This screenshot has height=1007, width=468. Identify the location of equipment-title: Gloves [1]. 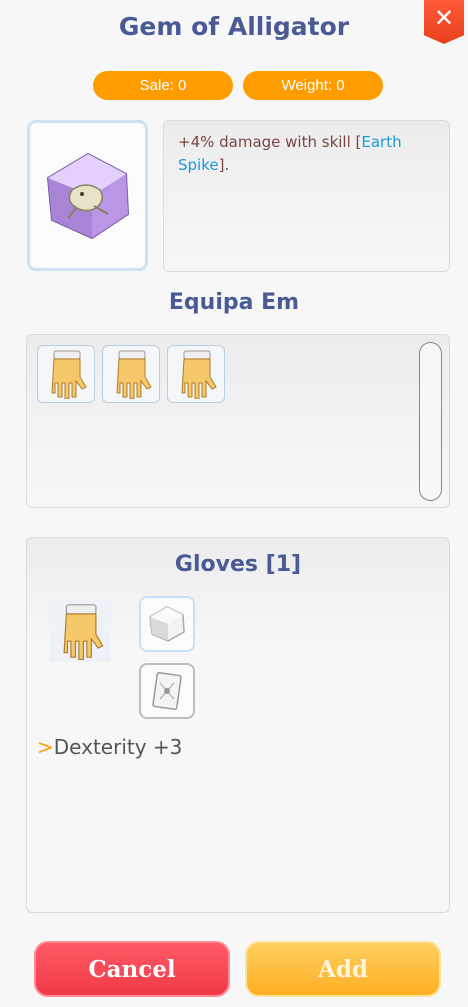
(238, 564).